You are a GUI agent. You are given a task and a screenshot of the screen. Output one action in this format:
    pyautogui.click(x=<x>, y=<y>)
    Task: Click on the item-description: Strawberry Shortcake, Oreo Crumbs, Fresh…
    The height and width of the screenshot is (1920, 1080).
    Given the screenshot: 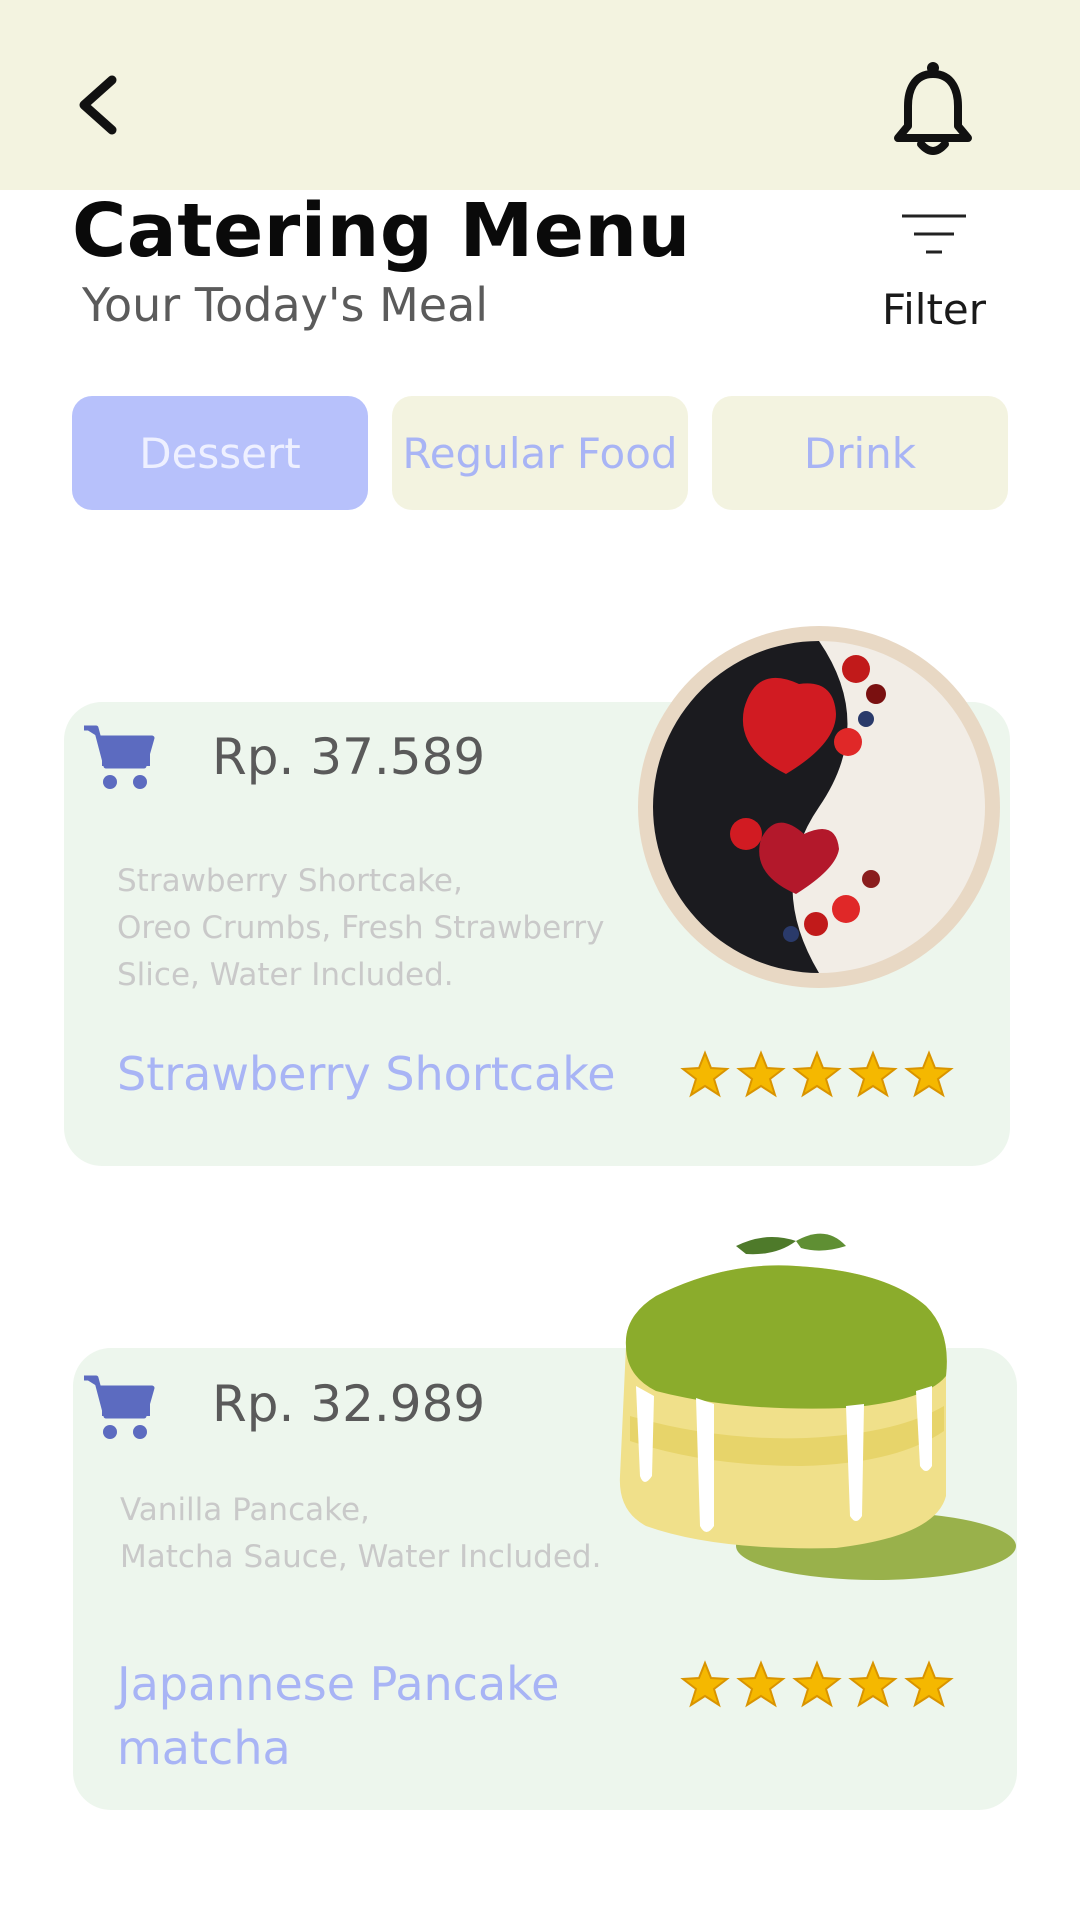 What is the action you would take?
    pyautogui.click(x=360, y=928)
    